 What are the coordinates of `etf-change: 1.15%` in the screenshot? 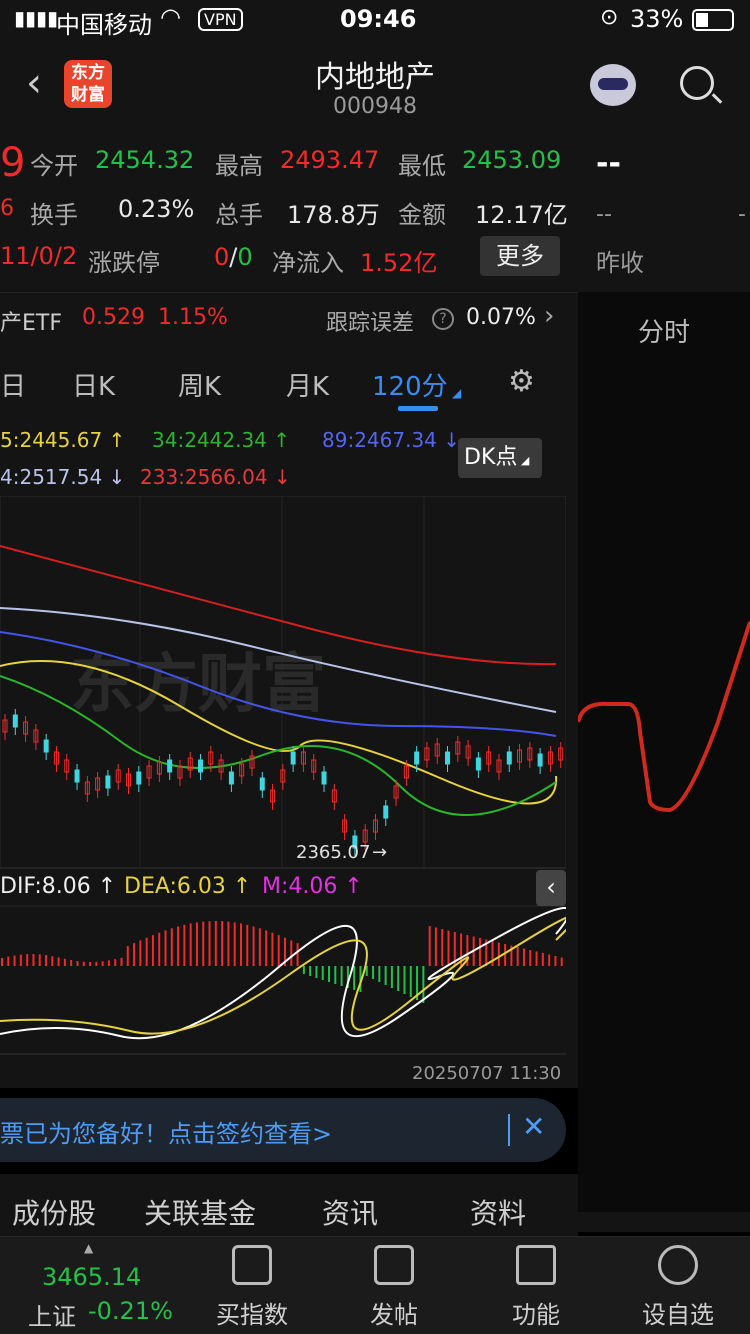 It's located at (193, 317).